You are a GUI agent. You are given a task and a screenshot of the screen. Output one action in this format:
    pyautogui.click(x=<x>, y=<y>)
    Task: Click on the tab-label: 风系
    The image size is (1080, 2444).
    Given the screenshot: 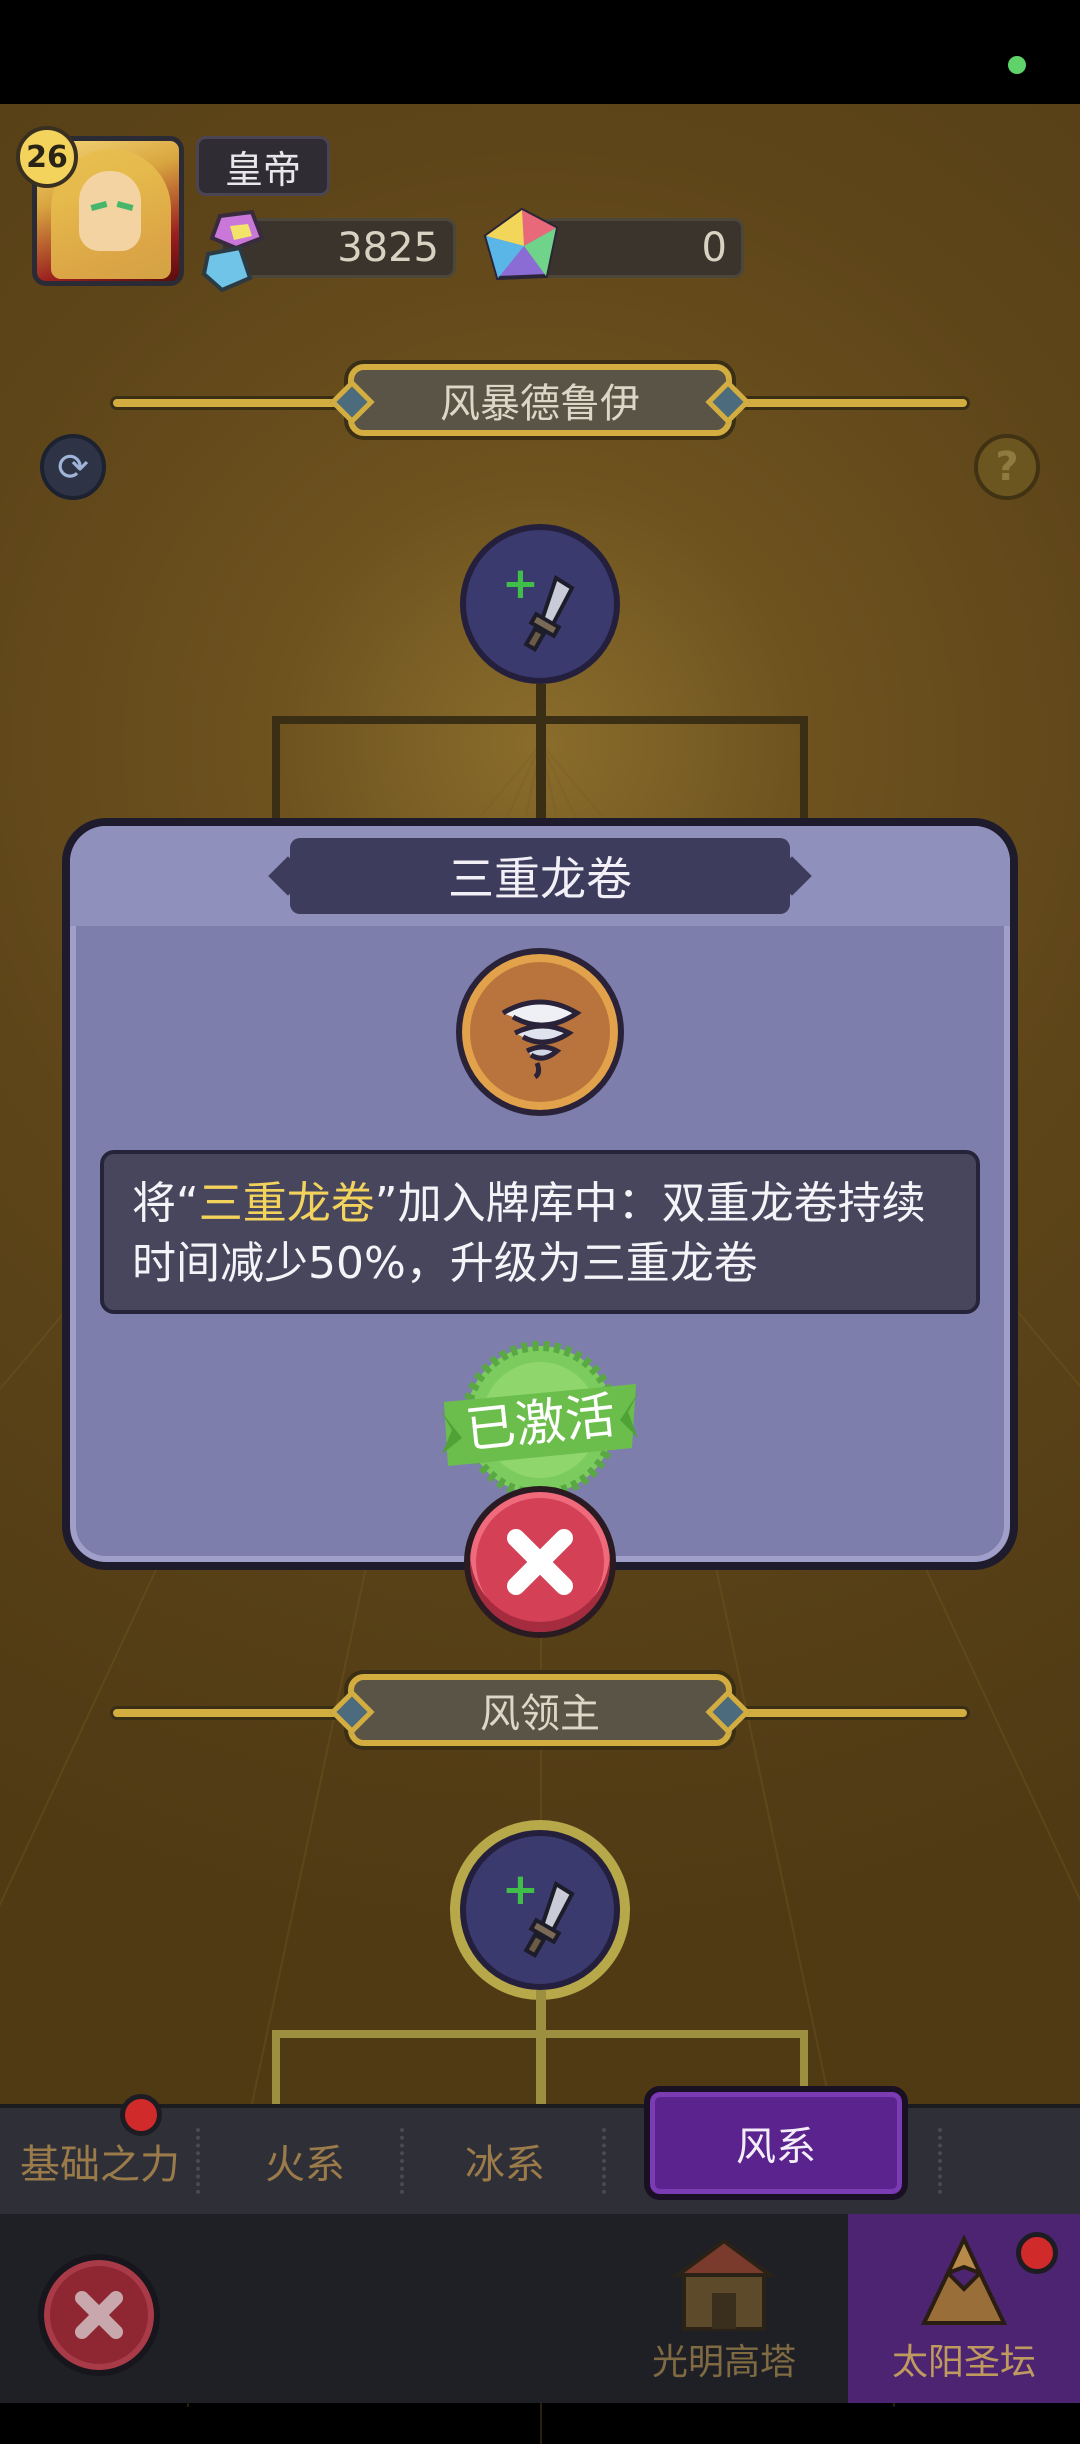 What is the action you would take?
    pyautogui.click(x=776, y=2147)
    